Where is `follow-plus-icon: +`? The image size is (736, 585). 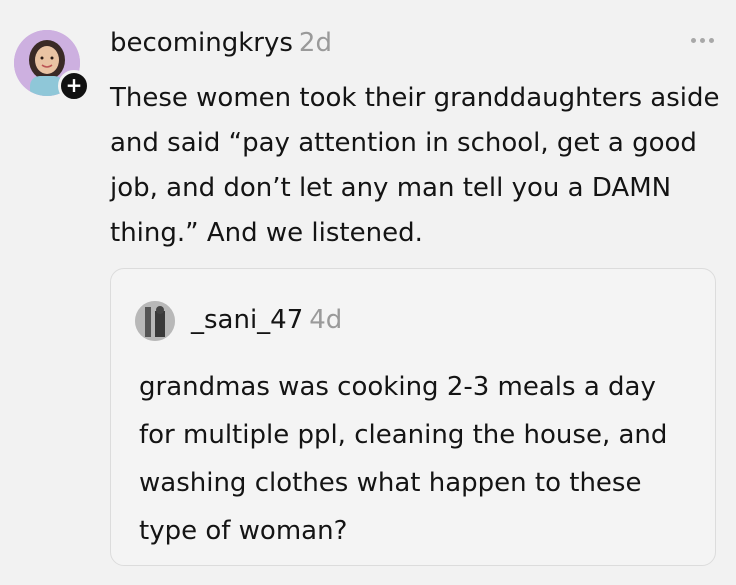 follow-plus-icon: + is located at coordinates (74, 86).